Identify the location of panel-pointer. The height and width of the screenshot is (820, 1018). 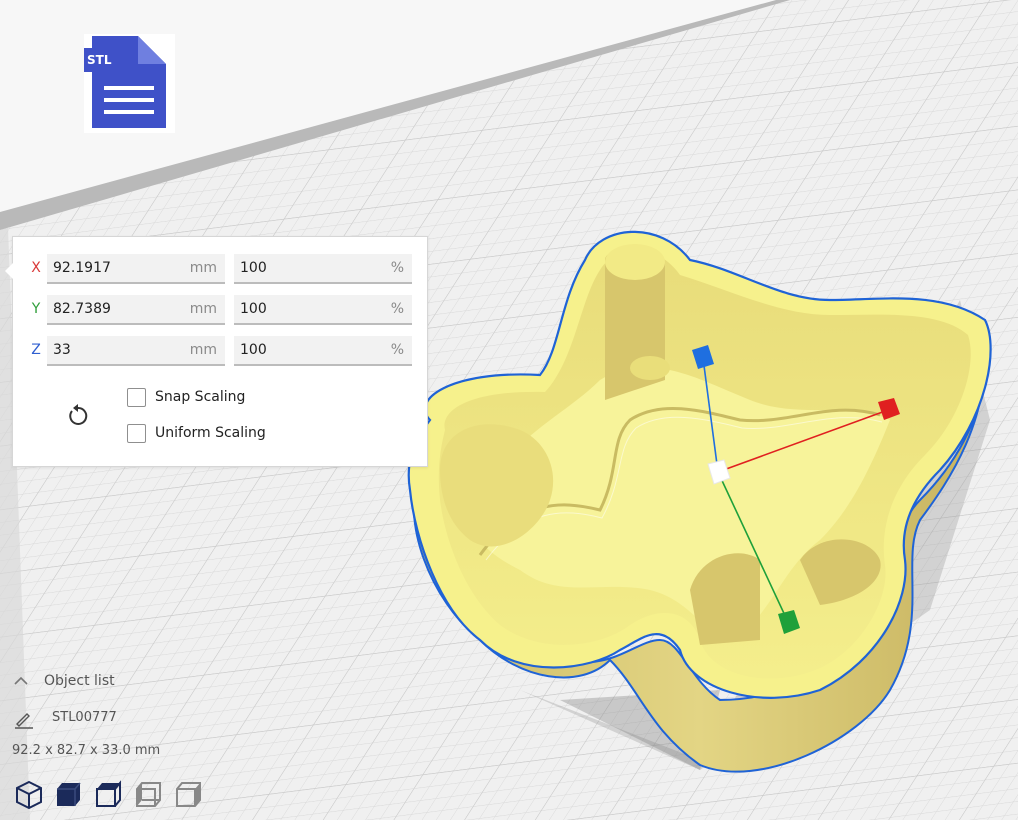
(9, 271).